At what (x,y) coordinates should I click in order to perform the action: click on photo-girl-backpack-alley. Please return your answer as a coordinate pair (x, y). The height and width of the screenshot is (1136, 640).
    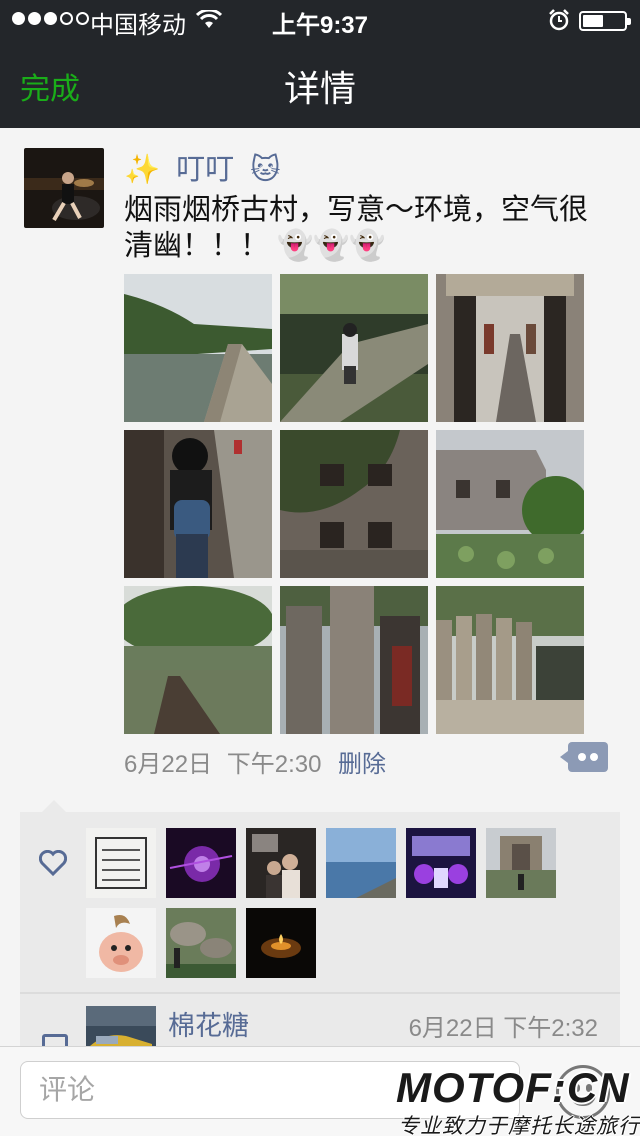
    Looking at the image, I should click on (198, 504).